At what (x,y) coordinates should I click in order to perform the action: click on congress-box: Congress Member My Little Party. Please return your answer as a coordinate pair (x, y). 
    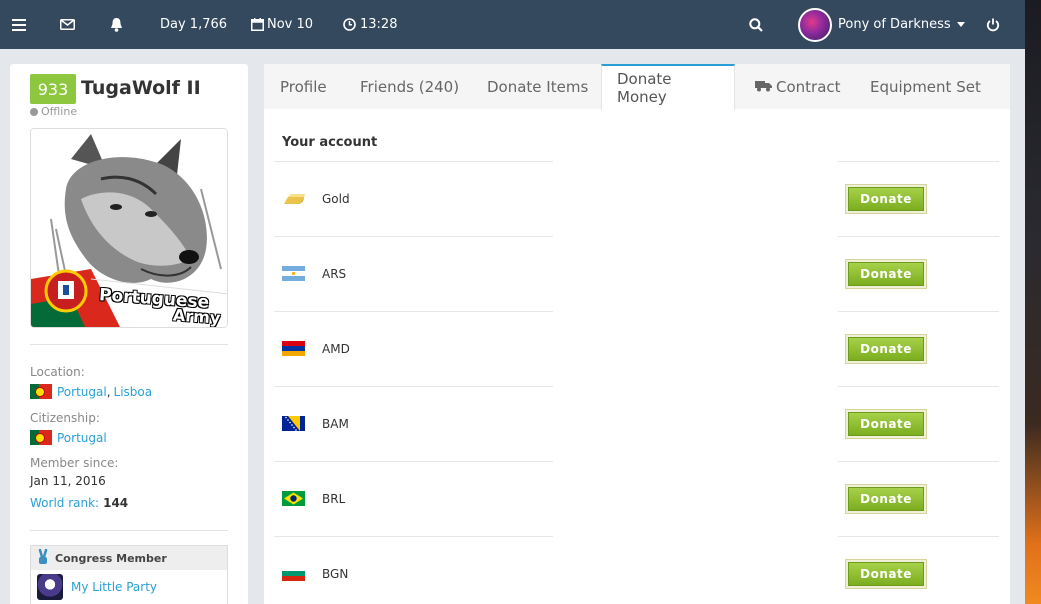
    Looking at the image, I should click on (129, 574).